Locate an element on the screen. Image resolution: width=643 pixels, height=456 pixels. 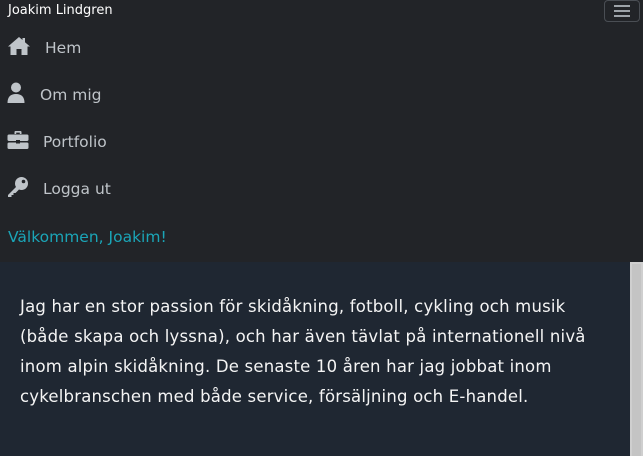
scrollbar is located at coordinates (636, 359).